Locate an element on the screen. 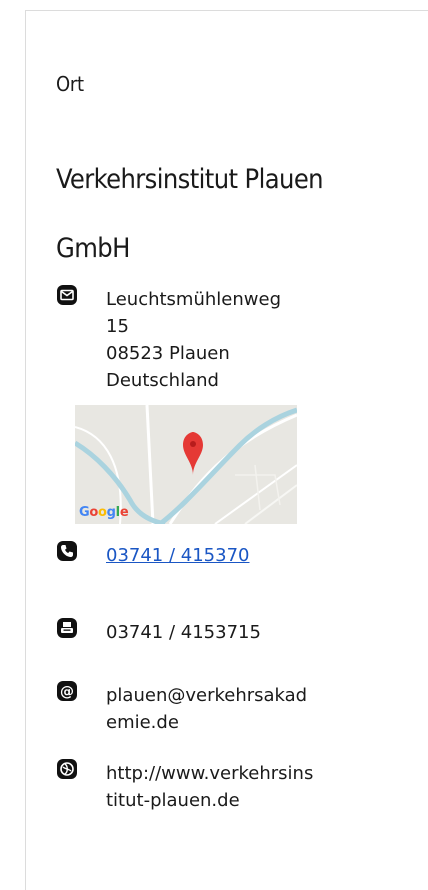 This screenshot has height=890, width=428. map-thumbnail: Google is located at coordinates (186, 464).